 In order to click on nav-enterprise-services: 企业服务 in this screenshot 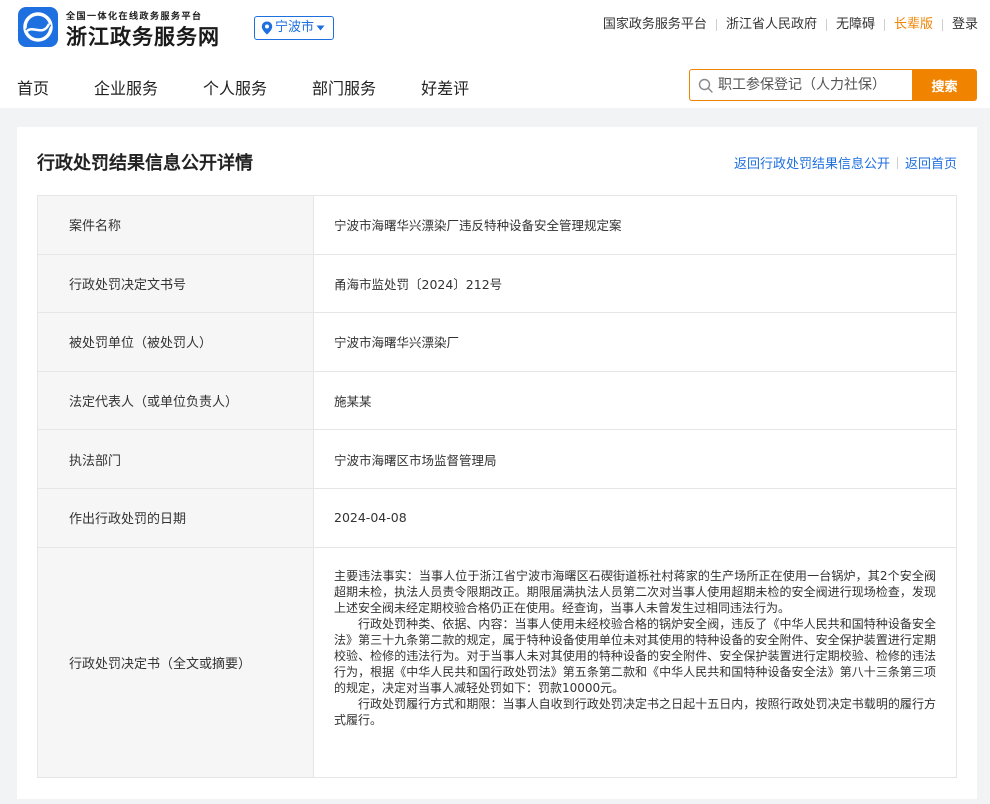, I will do `click(126, 87)`.